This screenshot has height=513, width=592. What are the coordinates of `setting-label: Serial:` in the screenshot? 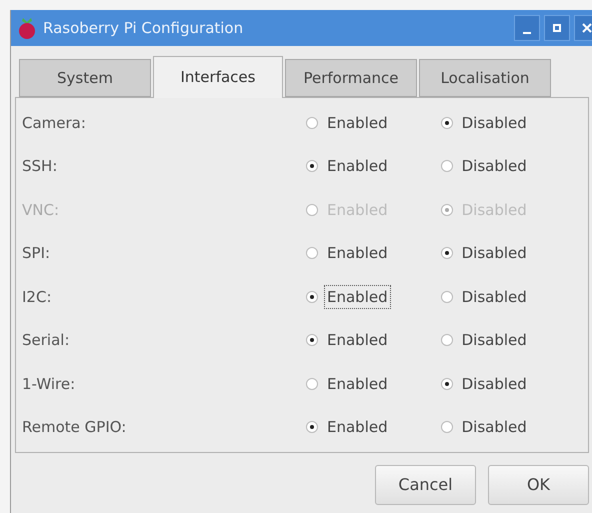 It's located at (46, 340).